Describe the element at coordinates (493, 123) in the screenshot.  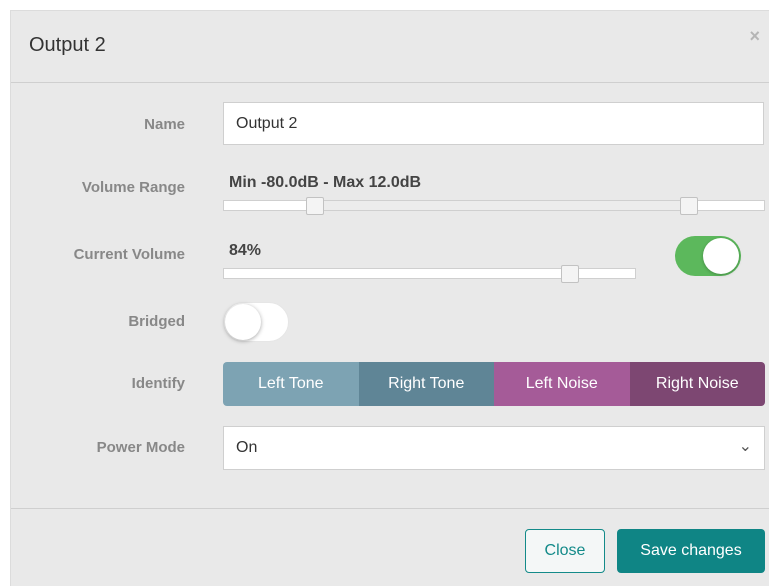
I see `name-input` at that location.